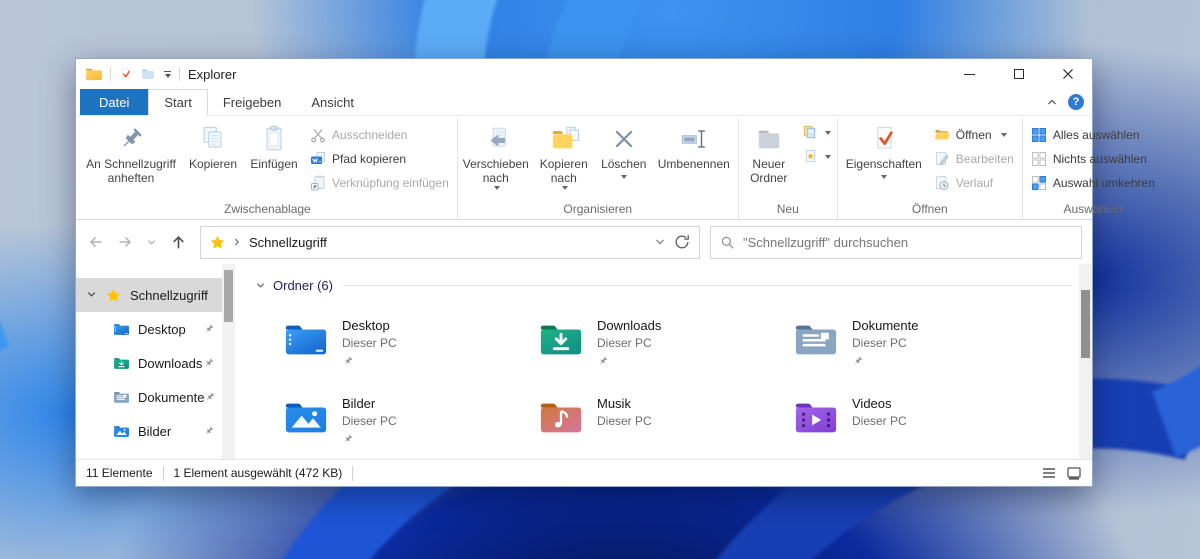  Describe the element at coordinates (318, 135) in the screenshot. I see `scissors-icon` at that location.